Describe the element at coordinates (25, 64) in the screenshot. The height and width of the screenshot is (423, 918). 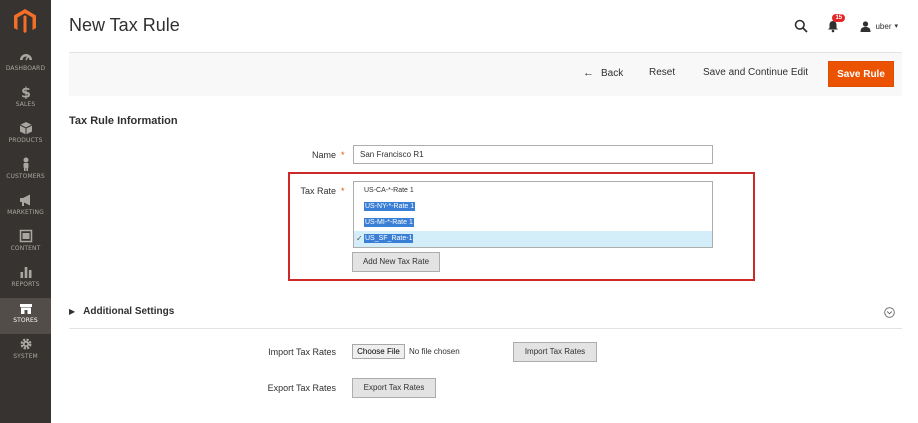
I see `sidebar-item-dashboard: DASHBOARD` at that location.